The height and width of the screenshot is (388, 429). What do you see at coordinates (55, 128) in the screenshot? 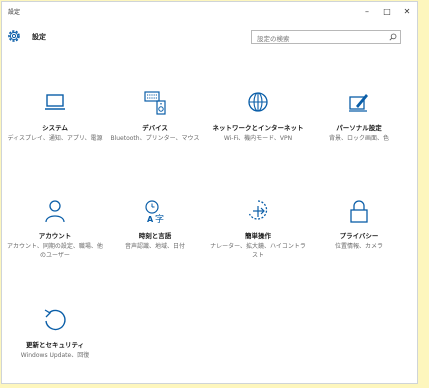
I see `tile-label: システム` at bounding box center [55, 128].